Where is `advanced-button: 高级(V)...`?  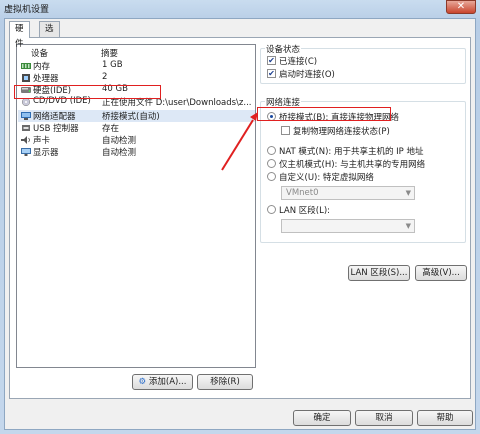
advanced-button: 高级(V)... is located at coordinates (441, 273).